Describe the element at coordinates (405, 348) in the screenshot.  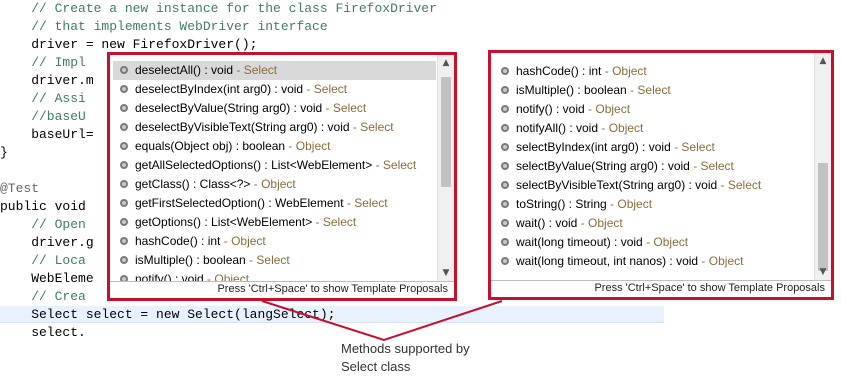
I see `callout-line-1: Methods supported by` at that location.